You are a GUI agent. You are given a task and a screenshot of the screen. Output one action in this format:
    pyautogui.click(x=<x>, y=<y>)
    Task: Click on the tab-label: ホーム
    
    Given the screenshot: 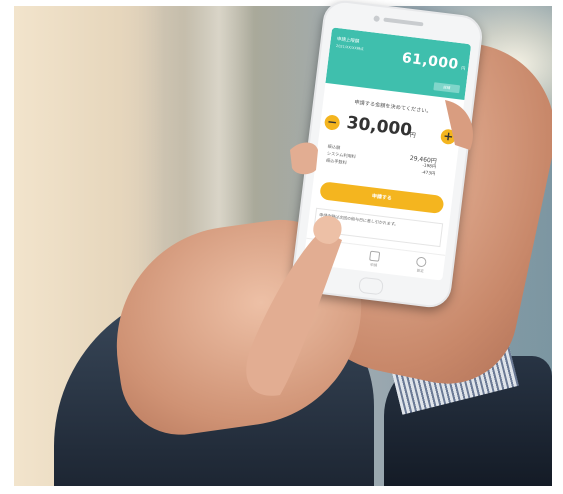 What is the action you would take?
    pyautogui.click(x=327, y=259)
    